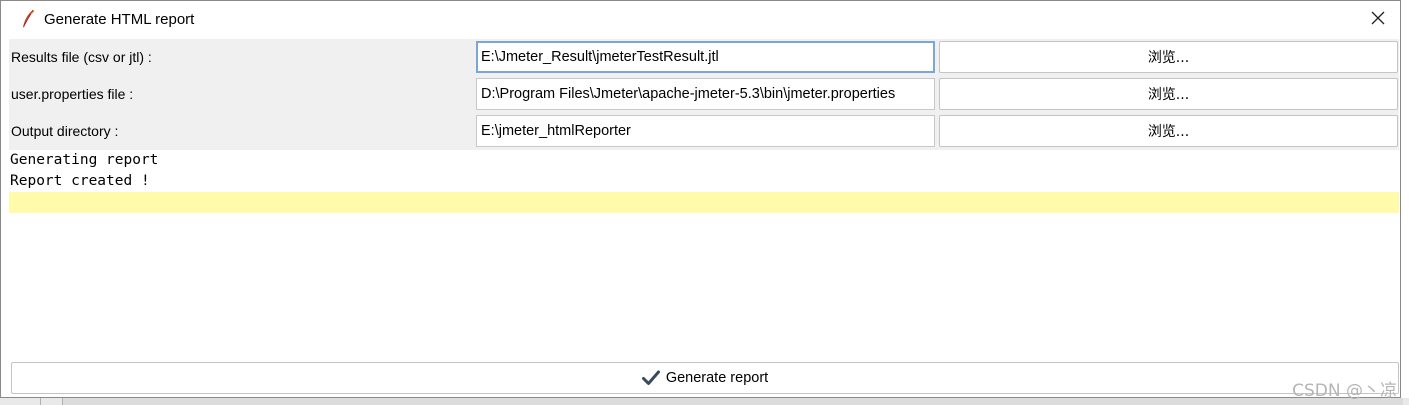 Image resolution: width=1409 pixels, height=405 pixels. What do you see at coordinates (650, 378) in the screenshot?
I see `checkmark-icon` at bounding box center [650, 378].